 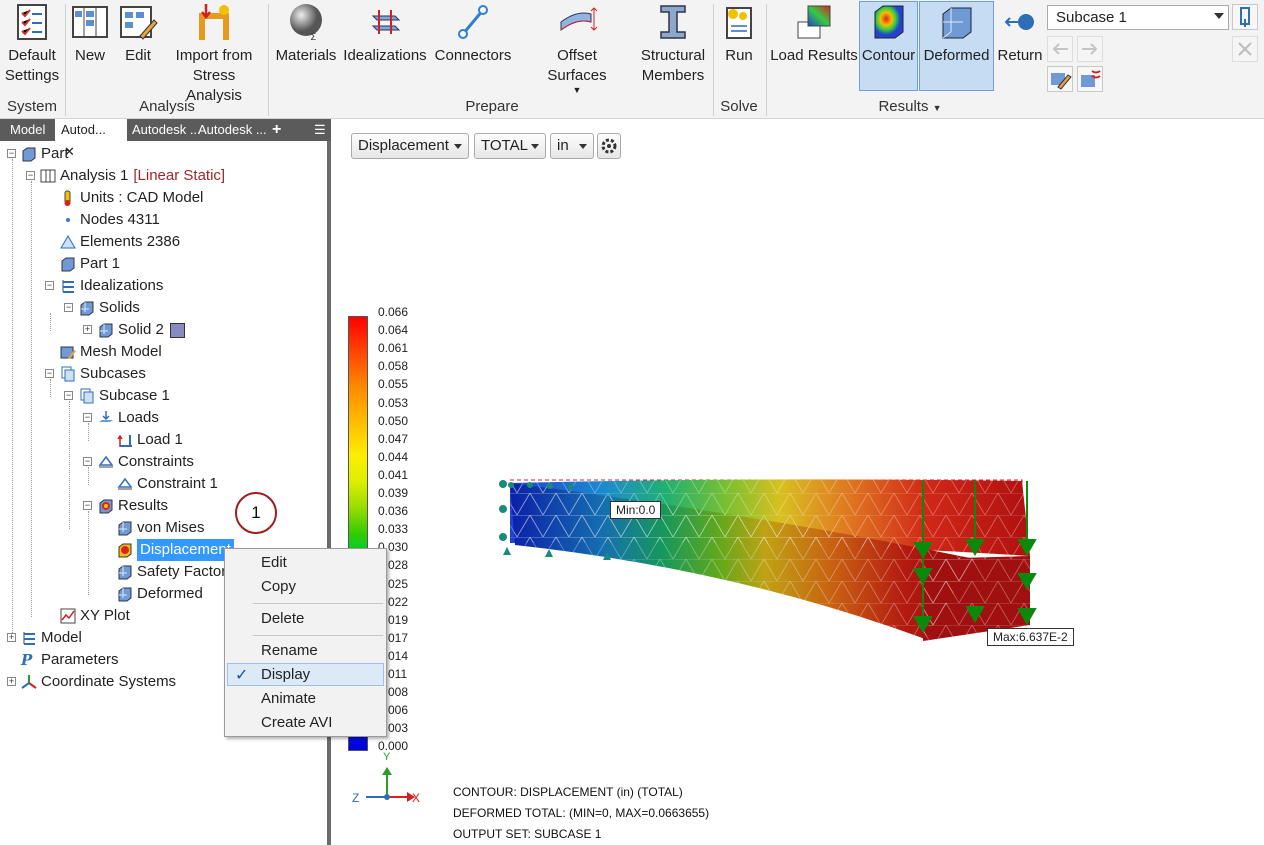 I want to click on tree-item-xy-plot: XY Plot, so click(x=95, y=616).